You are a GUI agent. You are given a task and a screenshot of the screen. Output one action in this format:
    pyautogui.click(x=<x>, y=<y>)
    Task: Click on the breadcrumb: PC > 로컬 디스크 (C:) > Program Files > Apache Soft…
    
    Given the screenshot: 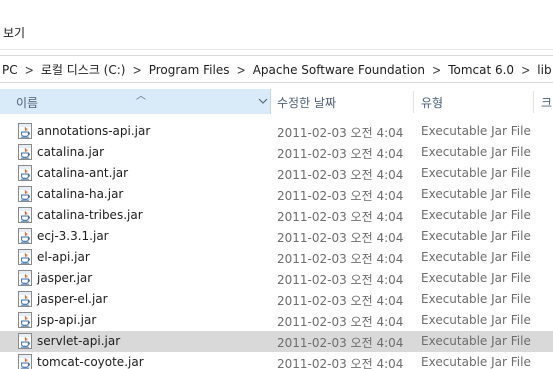 What is the action you would take?
    pyautogui.click(x=277, y=70)
    